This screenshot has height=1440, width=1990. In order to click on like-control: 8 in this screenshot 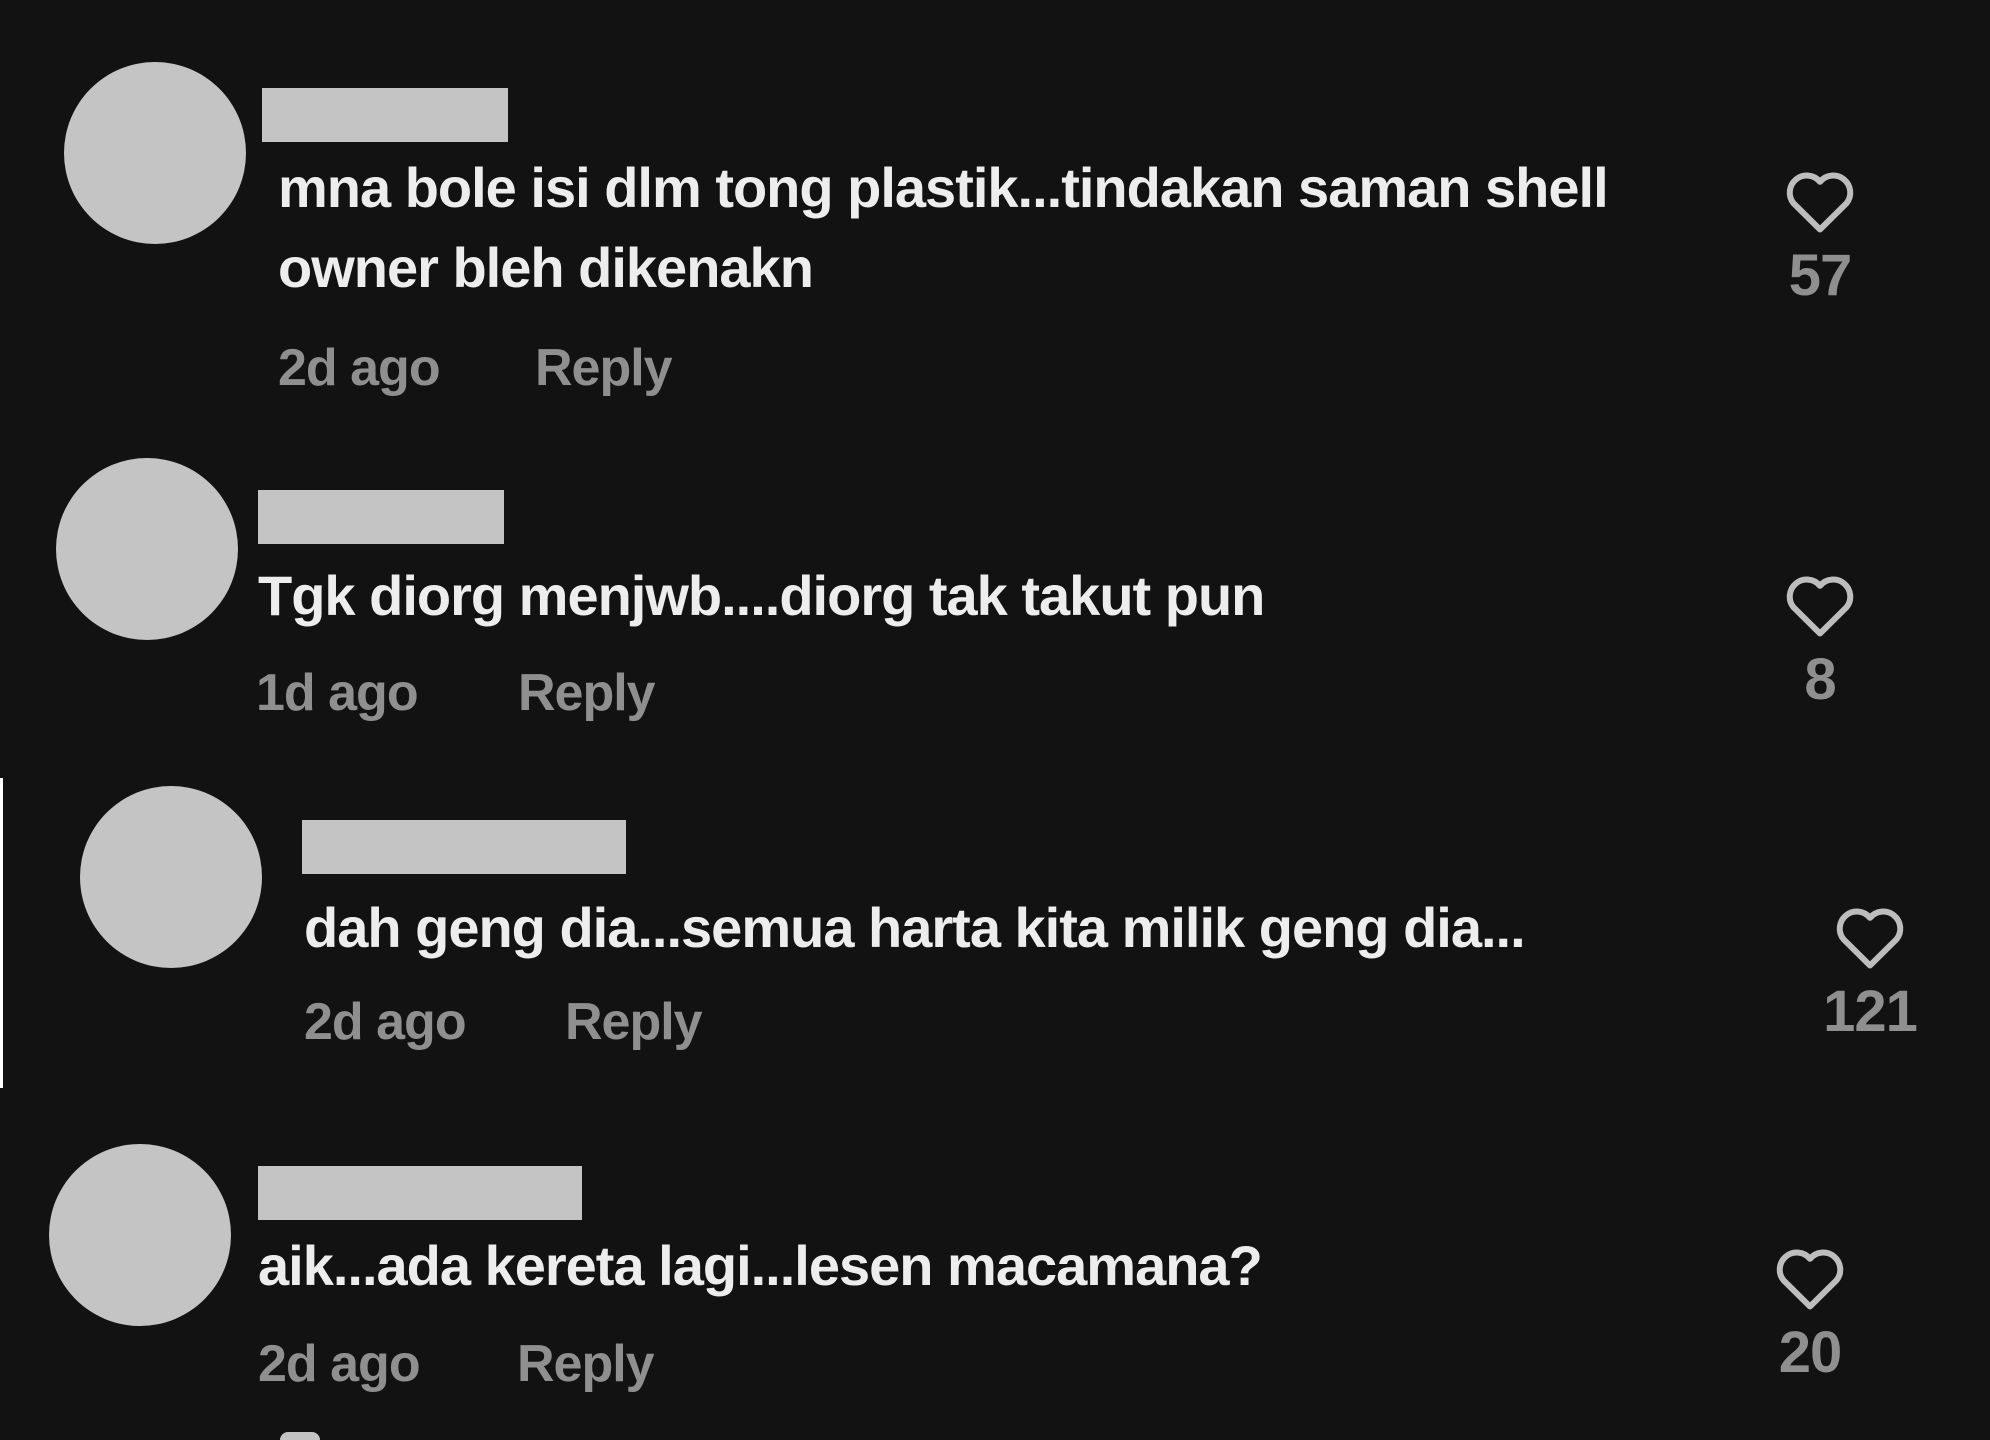, I will do `click(1820, 642)`.